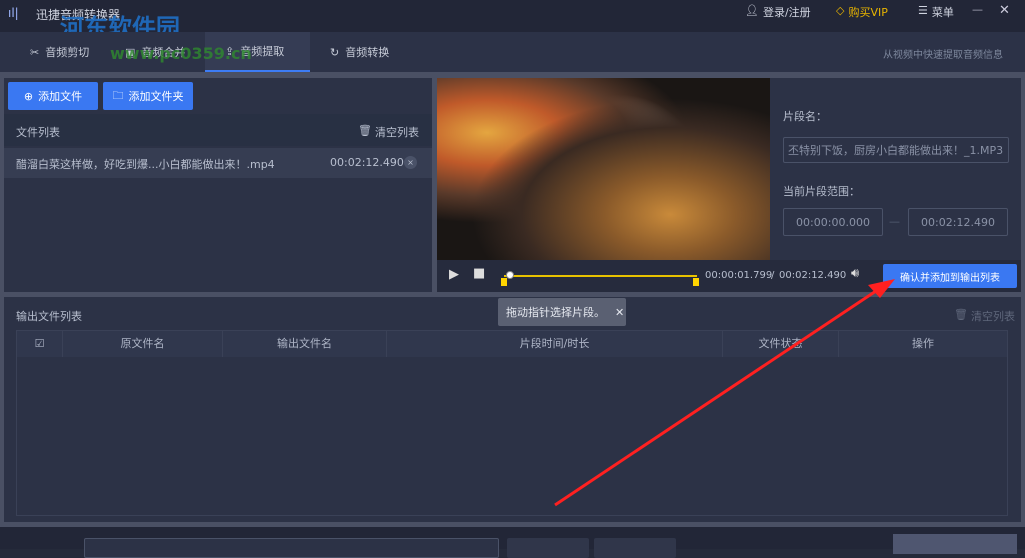 Image resolution: width=1025 pixels, height=558 pixels. Describe the element at coordinates (718, 396) in the screenshot. I see `arrow-line` at that location.